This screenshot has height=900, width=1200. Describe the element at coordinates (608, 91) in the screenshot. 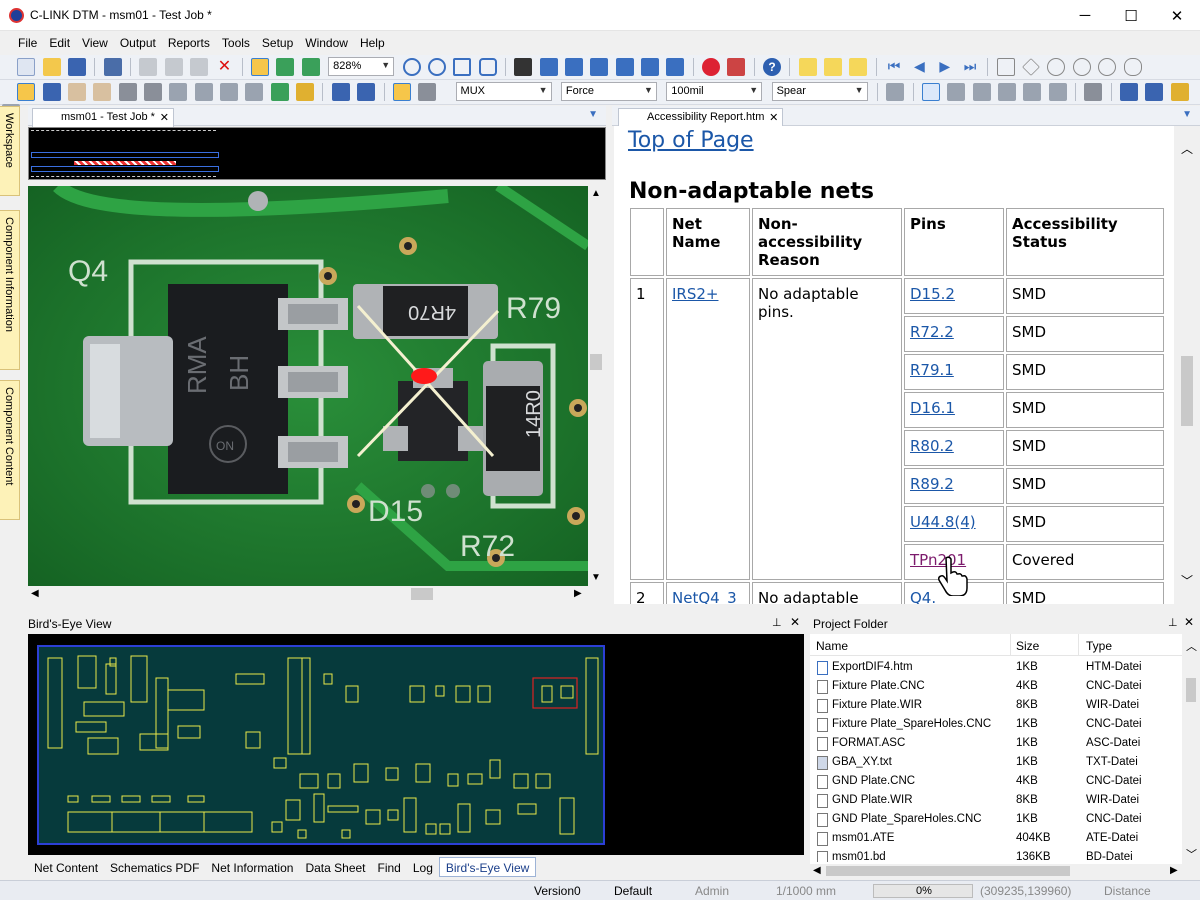

I see `force-combo: Force ▼` at that location.